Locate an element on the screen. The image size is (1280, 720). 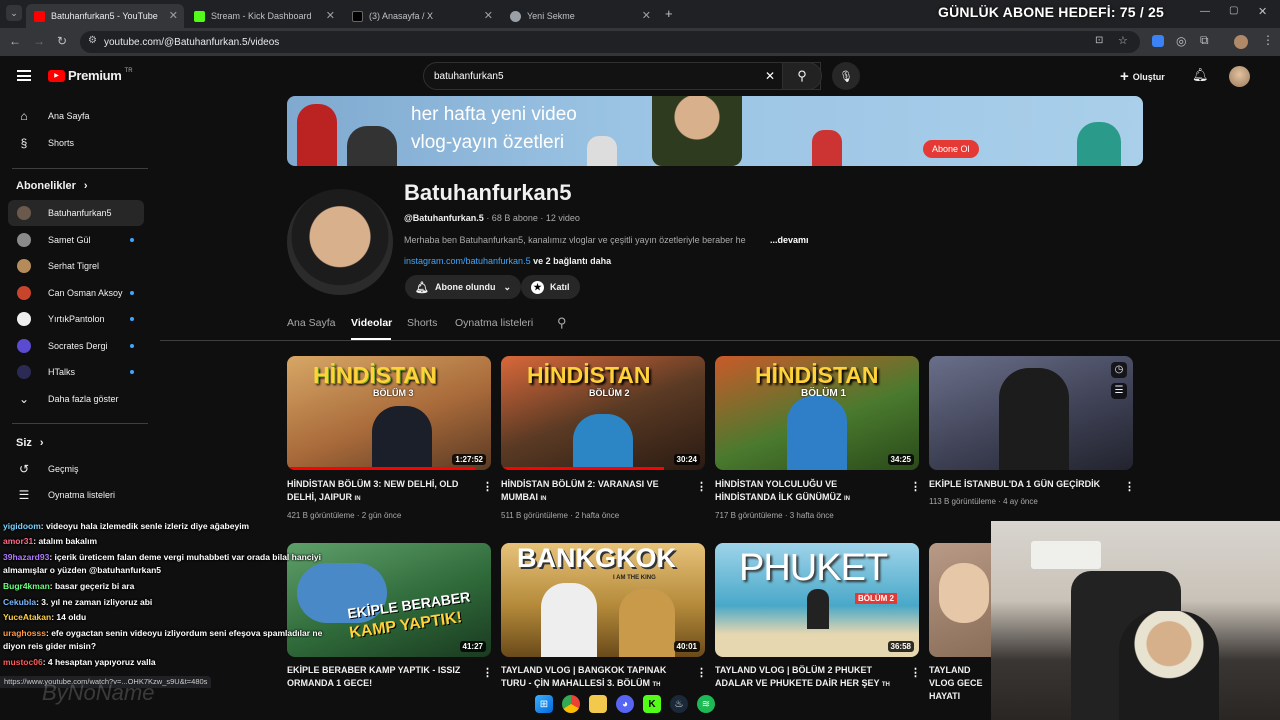
forward-icon: → is located at coordinates (39, 41).